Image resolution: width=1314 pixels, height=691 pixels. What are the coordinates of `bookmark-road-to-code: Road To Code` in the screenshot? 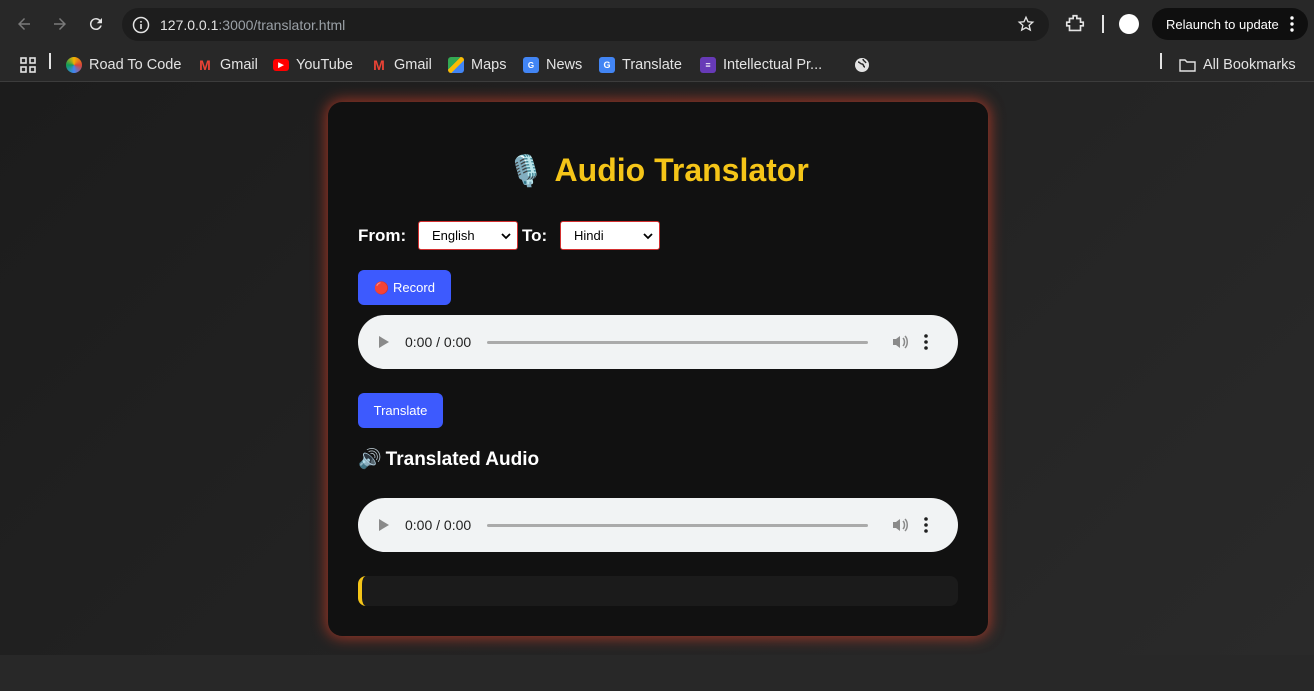 It's located at (123, 65).